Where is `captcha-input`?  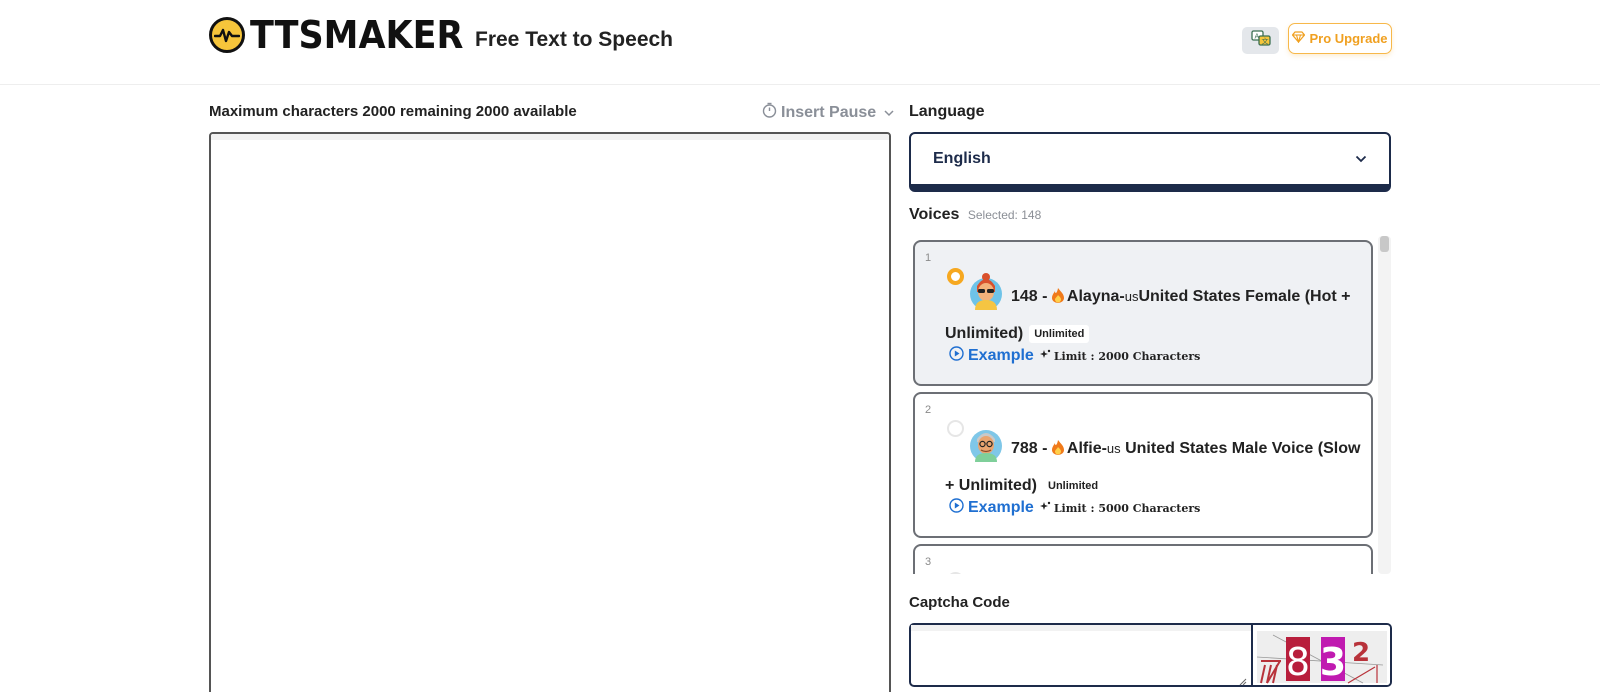
captcha-input is located at coordinates (1081, 655).